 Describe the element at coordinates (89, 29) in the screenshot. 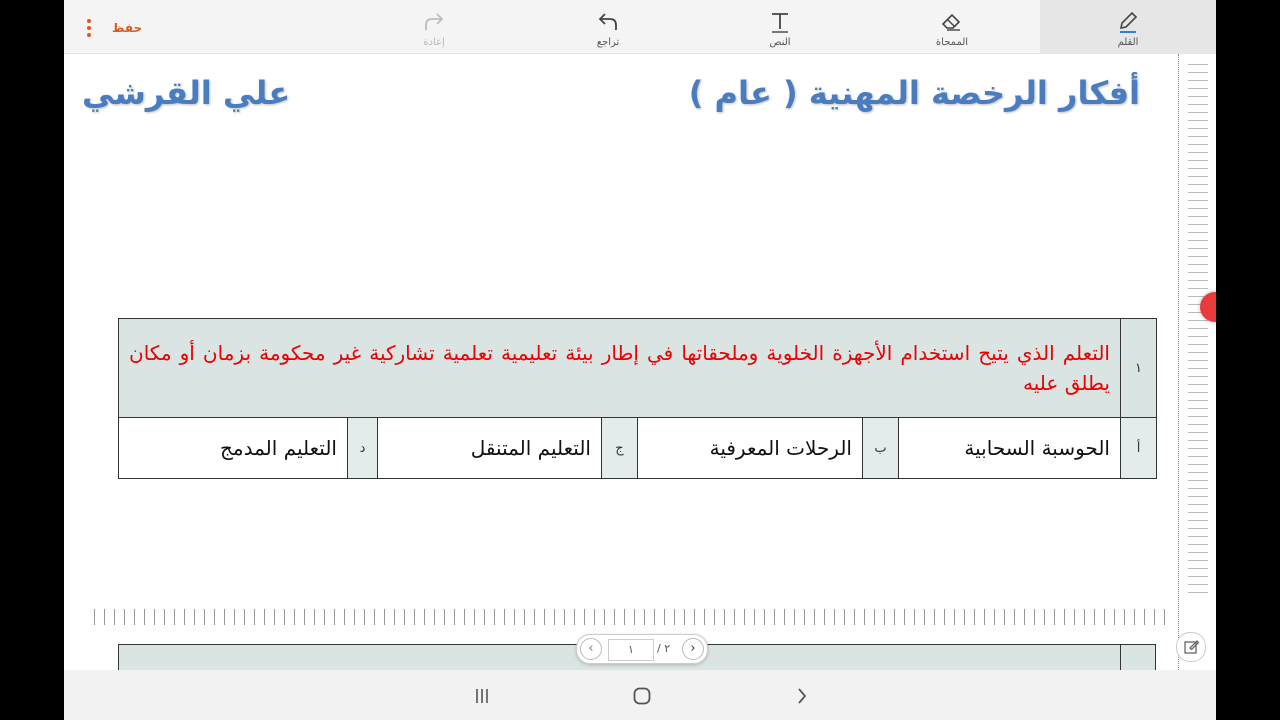

I see `more-vertical-icon` at that location.